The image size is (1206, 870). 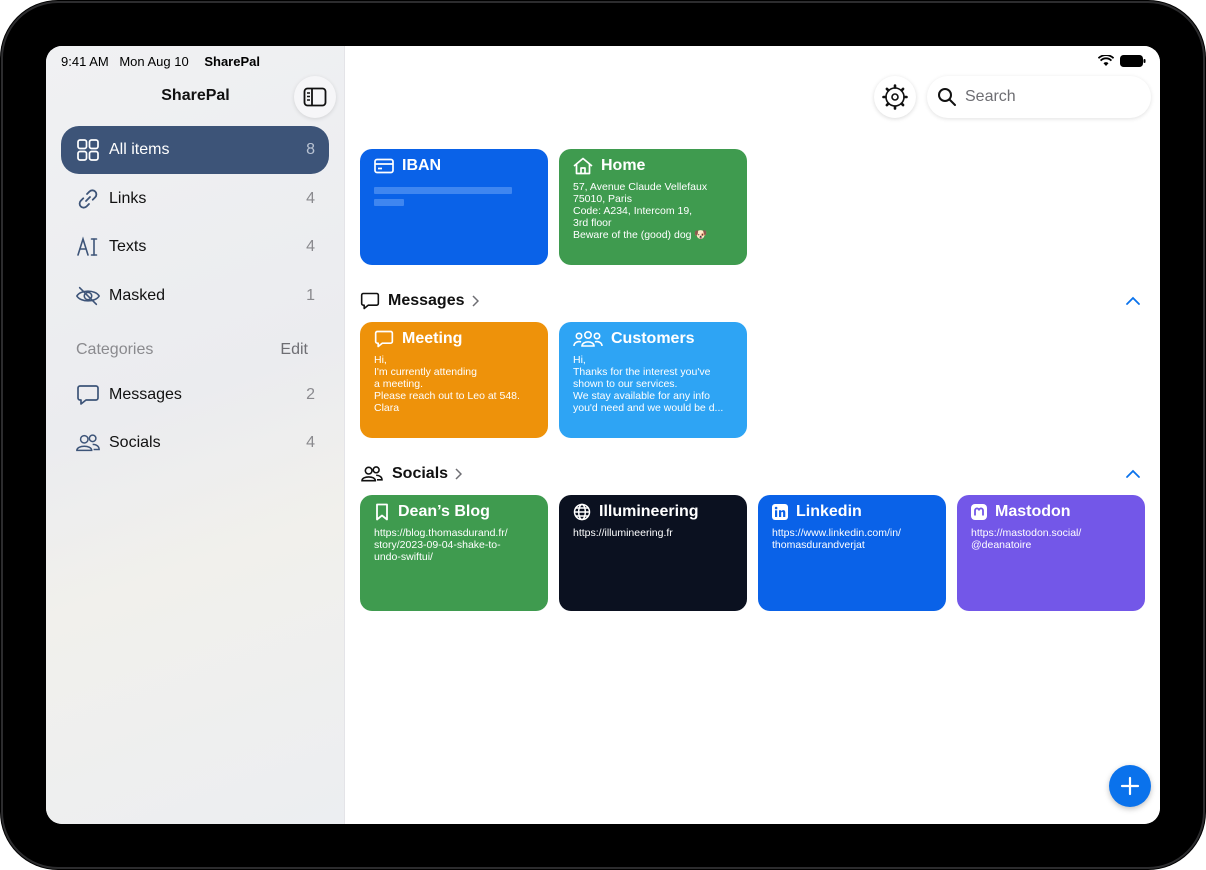 What do you see at coordinates (979, 512) in the screenshot?
I see `mastodon-icon` at bounding box center [979, 512].